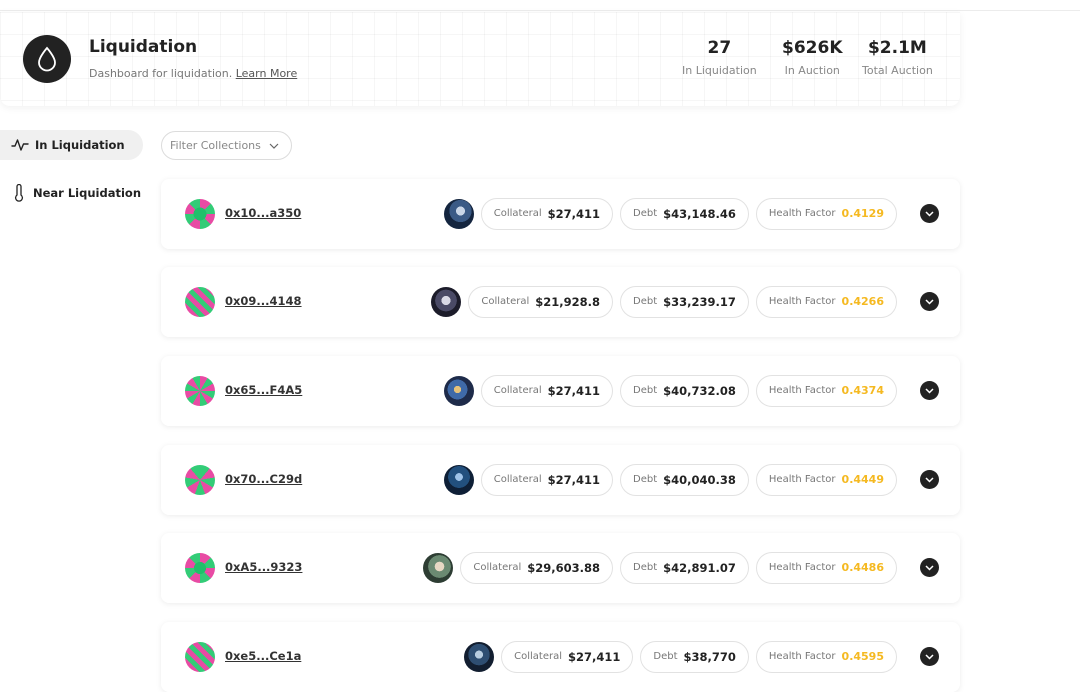 The width and height of the screenshot is (1080, 692). I want to click on wallet-address-link: 0xA5...9323, so click(263, 567).